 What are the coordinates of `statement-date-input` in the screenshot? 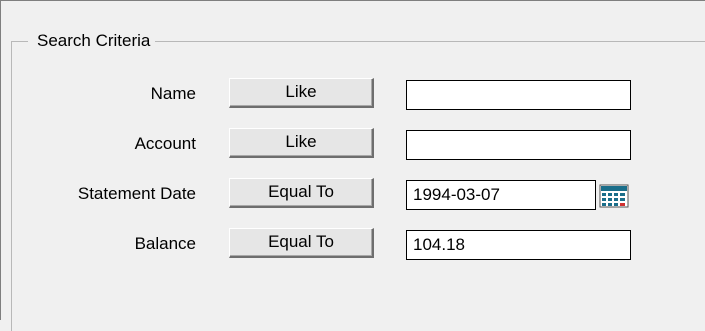 It's located at (501, 195).